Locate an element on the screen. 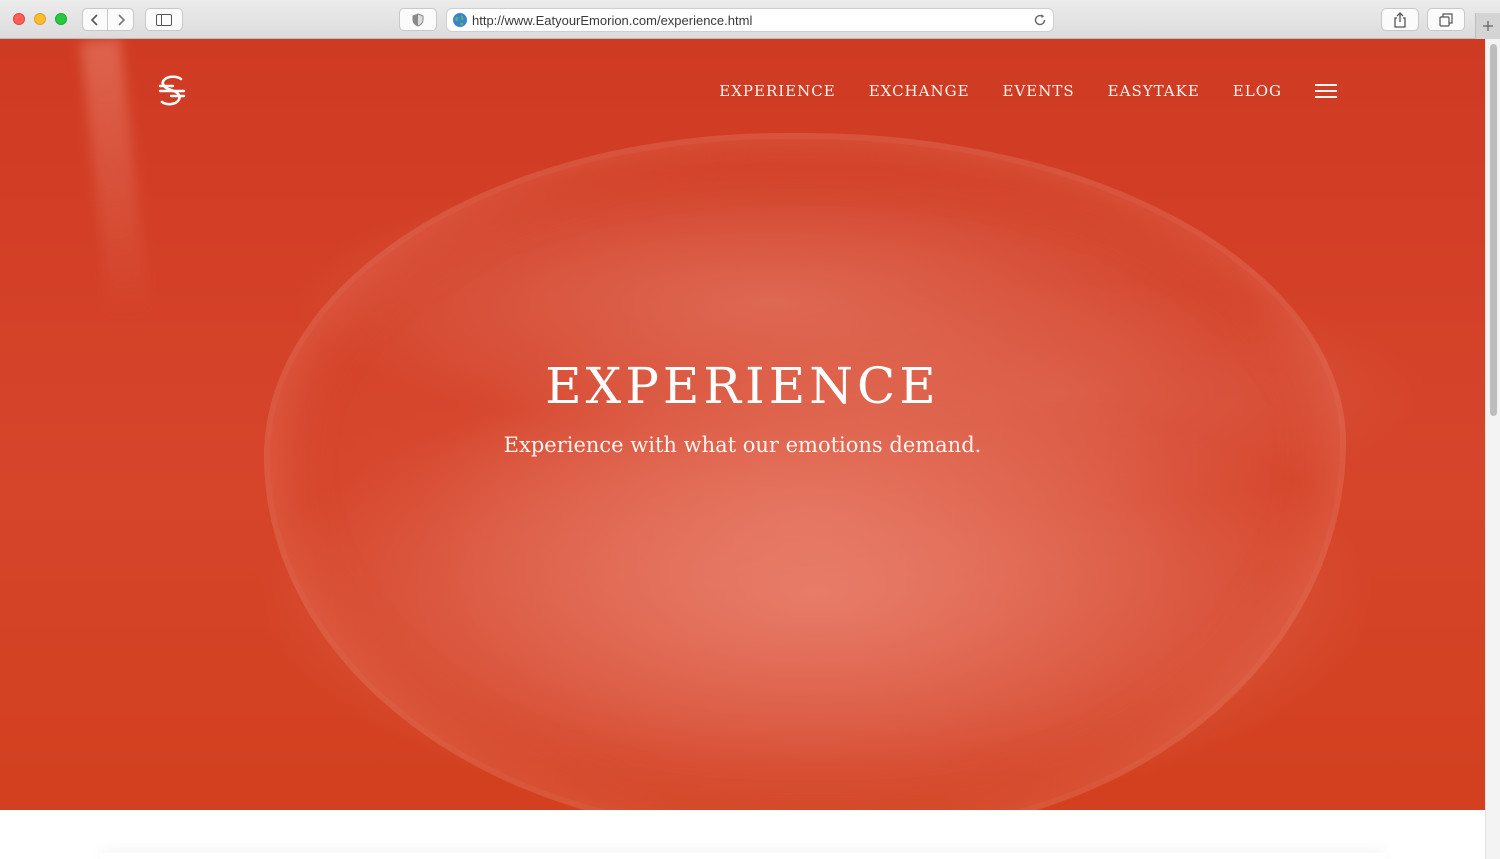 The width and height of the screenshot is (1500, 859). shield-icon is located at coordinates (418, 19).